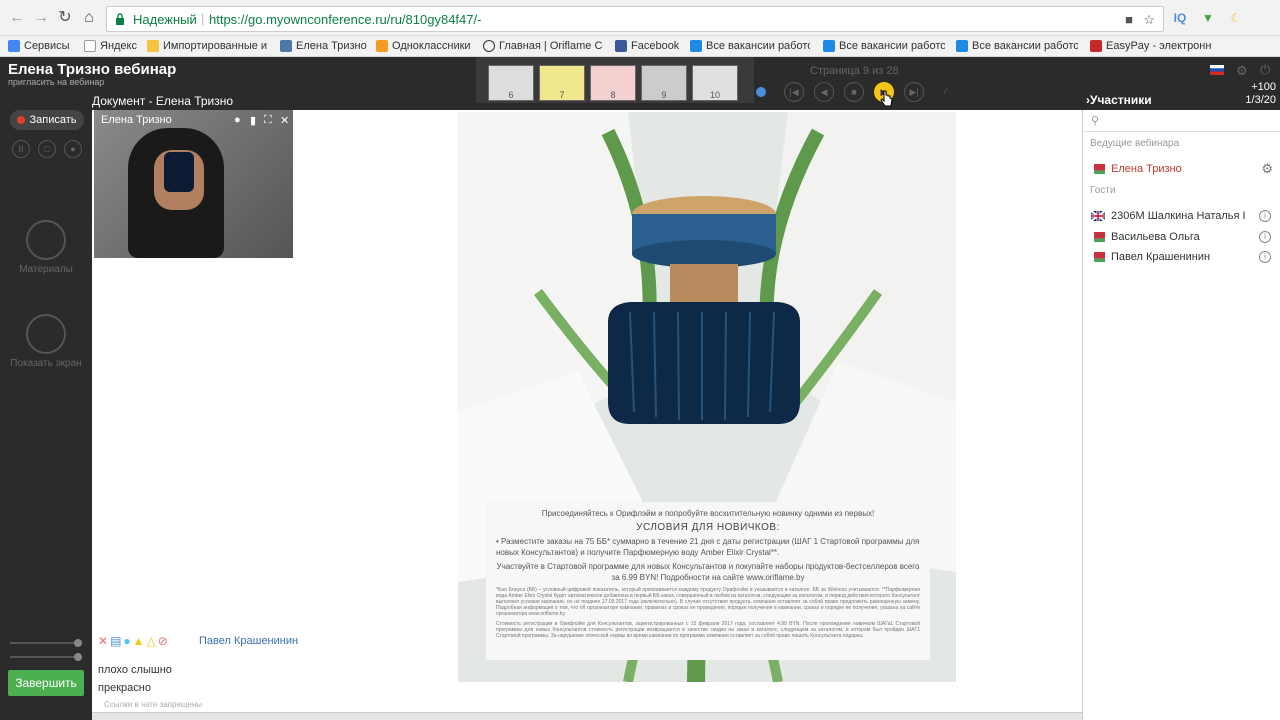 This screenshot has height=720, width=1280. What do you see at coordinates (46, 341) in the screenshot?
I see `share-screen-button: Показать экран` at bounding box center [46, 341].